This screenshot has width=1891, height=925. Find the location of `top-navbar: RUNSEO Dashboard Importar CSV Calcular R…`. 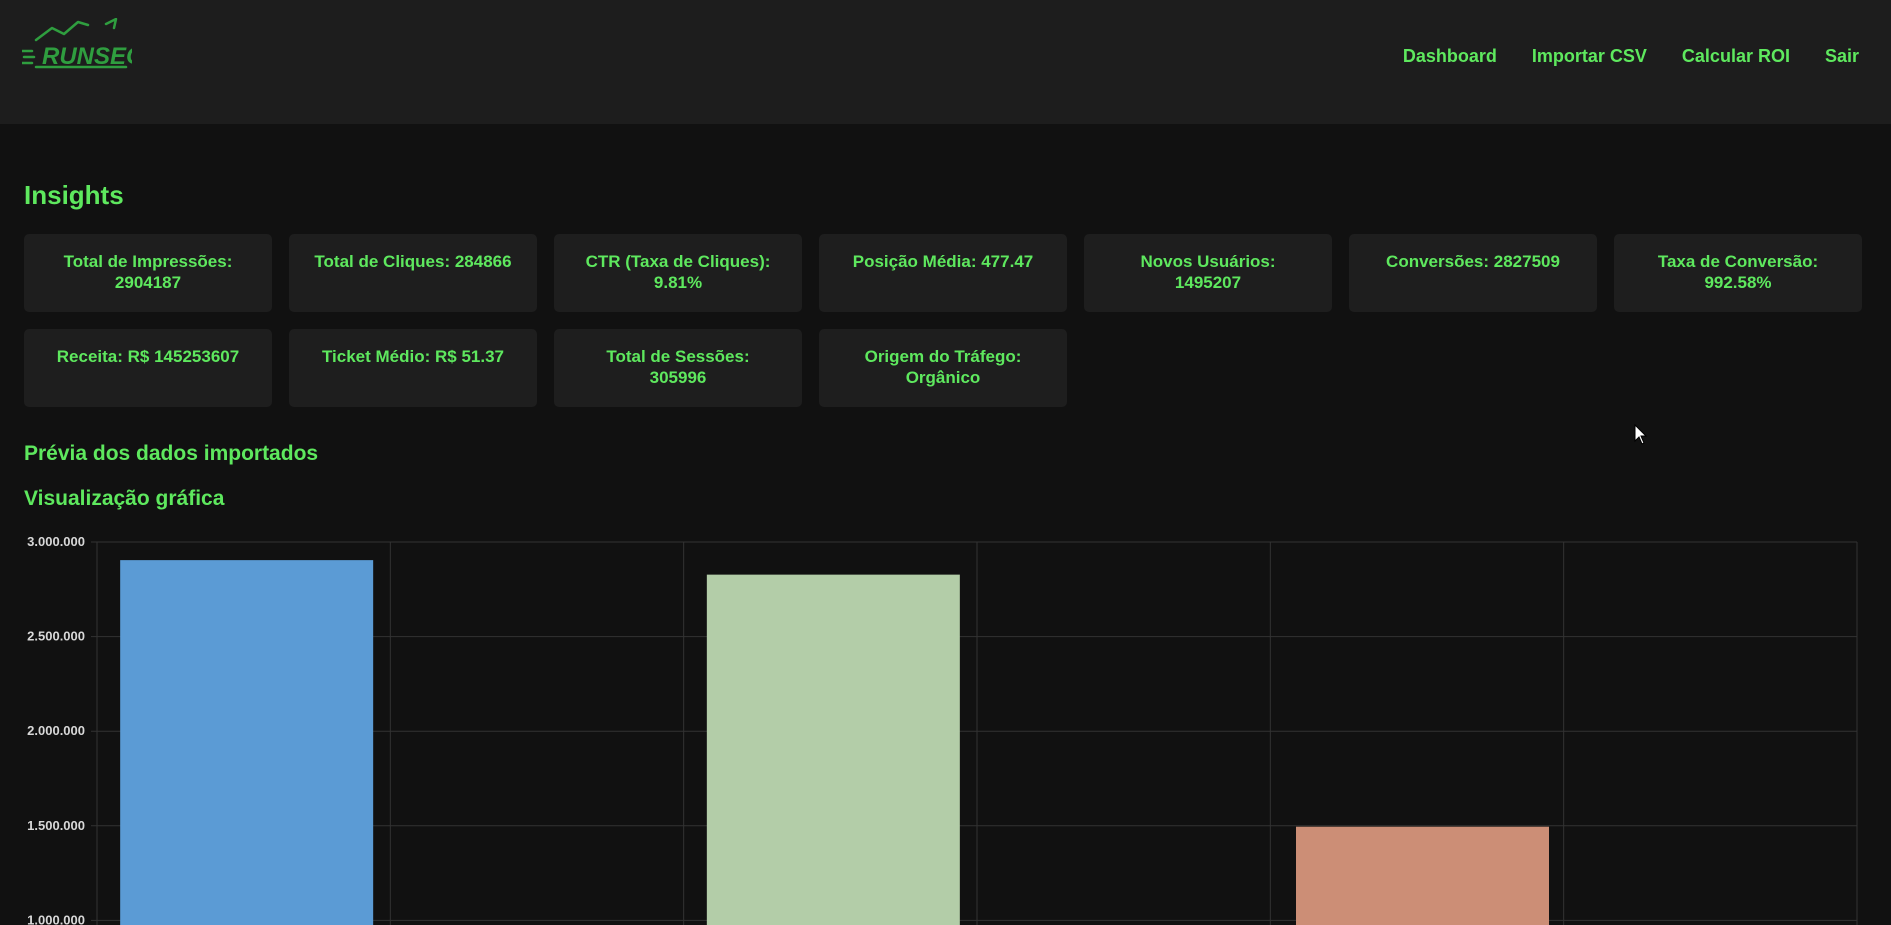

top-navbar: RUNSEO Dashboard Importar CSV Calcular R… is located at coordinates (945, 62).